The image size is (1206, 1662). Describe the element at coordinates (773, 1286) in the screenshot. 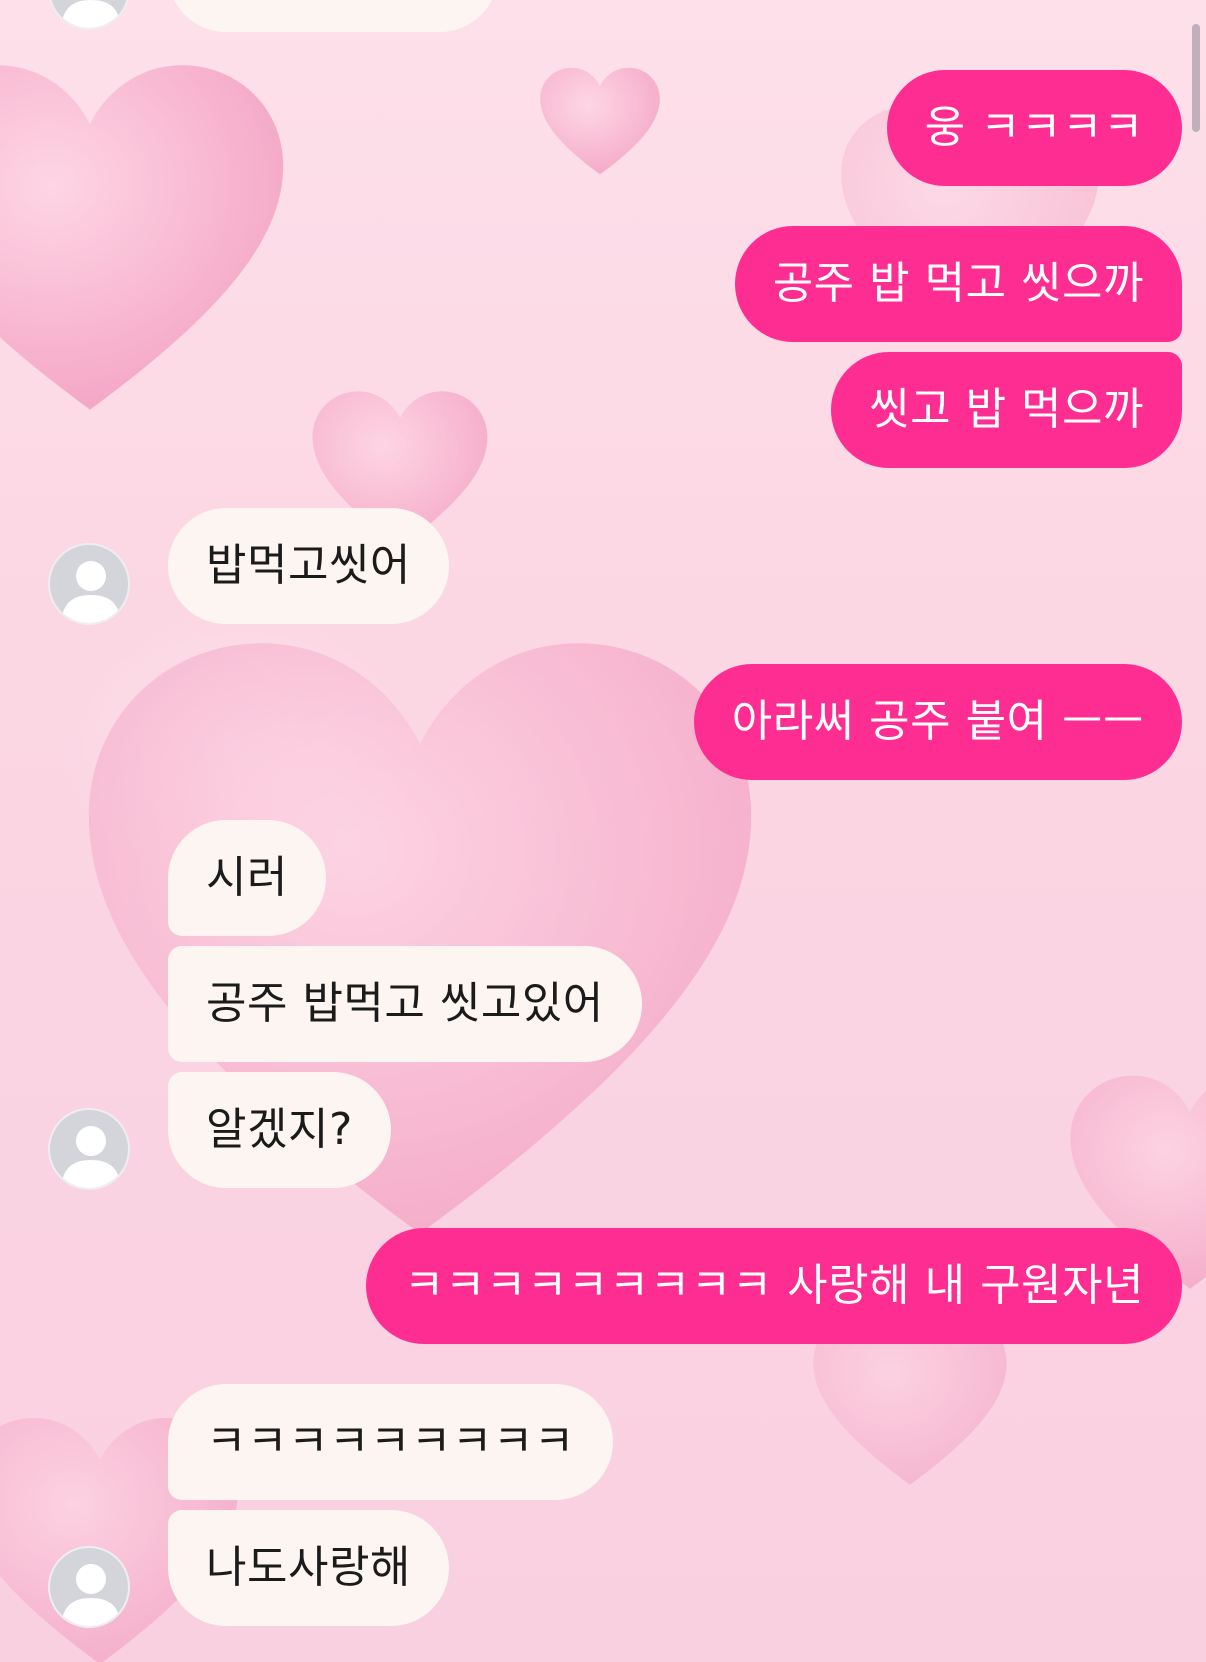

I see `message-bubble-outgoing: ㅋㅋㅋㅋㅋㅋㅋㅋㅋ 사랑해 내 구원자년` at that location.